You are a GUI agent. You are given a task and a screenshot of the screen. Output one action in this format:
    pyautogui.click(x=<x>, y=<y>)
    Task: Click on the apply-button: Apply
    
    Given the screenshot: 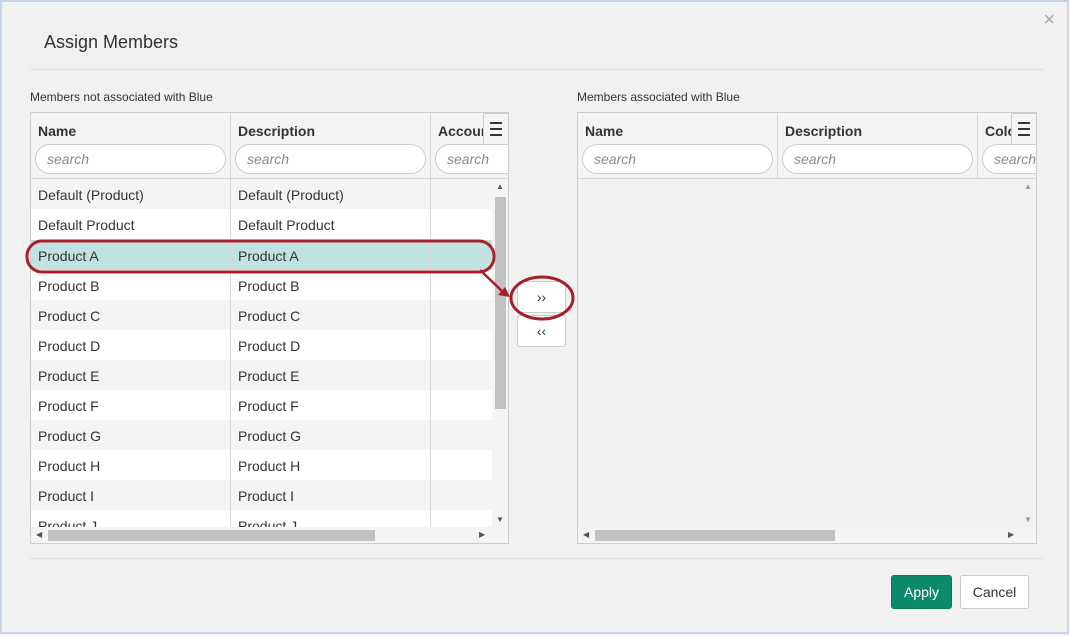 What is the action you would take?
    pyautogui.click(x=921, y=592)
    